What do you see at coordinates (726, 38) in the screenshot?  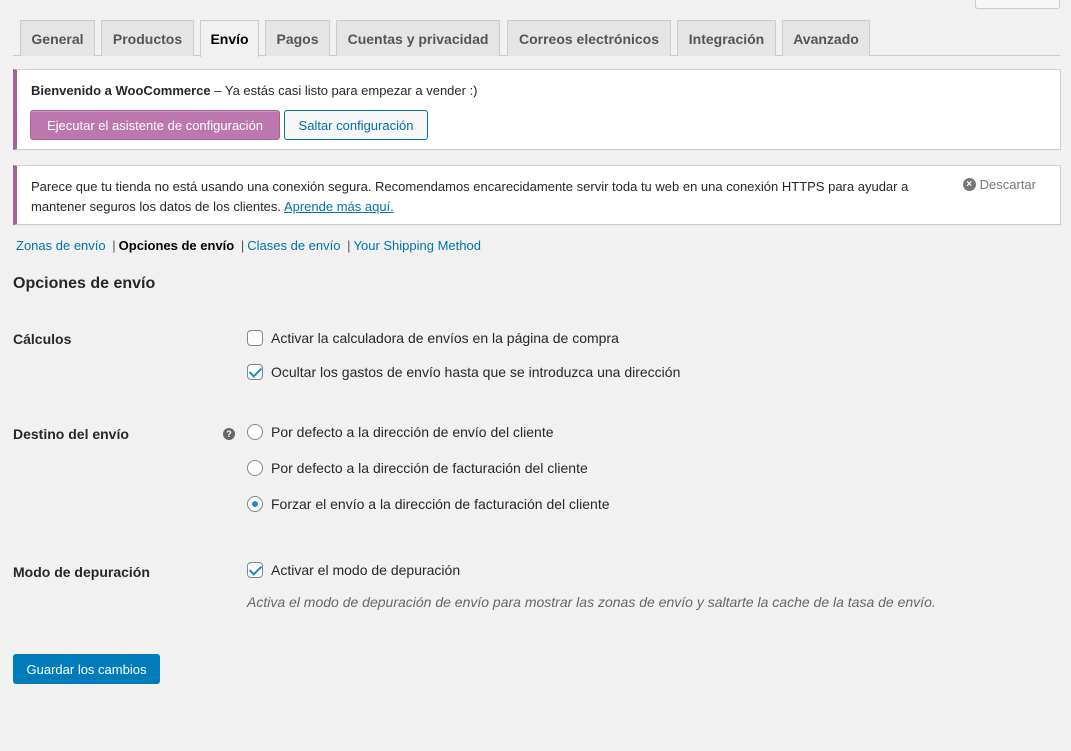 I see `tab-integracion: Integración` at bounding box center [726, 38].